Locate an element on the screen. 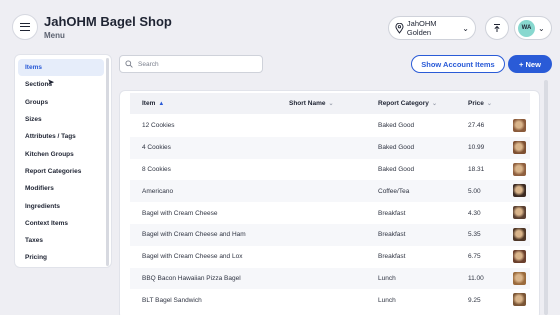 The width and height of the screenshot is (560, 315). column-header-report-category: Report Category ⌄ is located at coordinates (407, 103).